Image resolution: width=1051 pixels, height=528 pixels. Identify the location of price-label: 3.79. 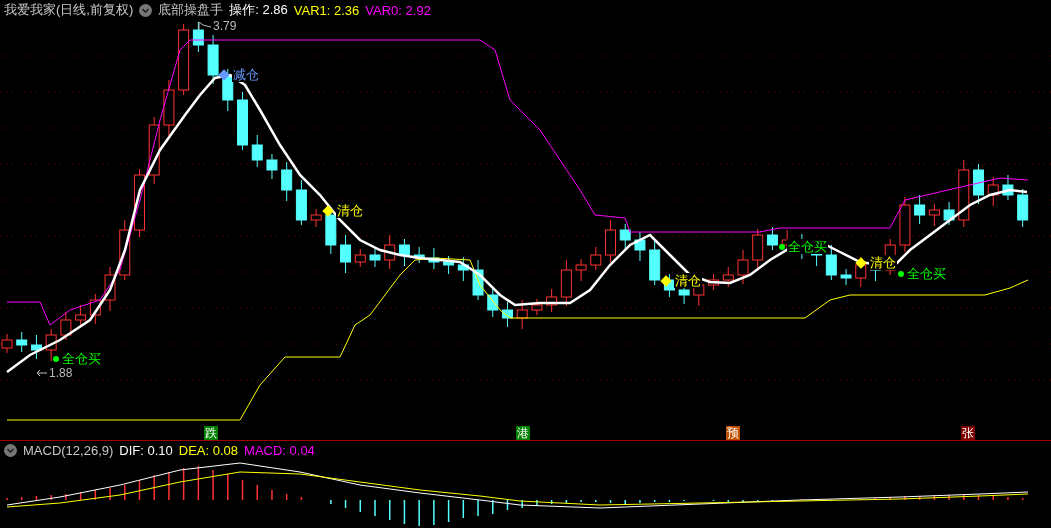
(225, 26).